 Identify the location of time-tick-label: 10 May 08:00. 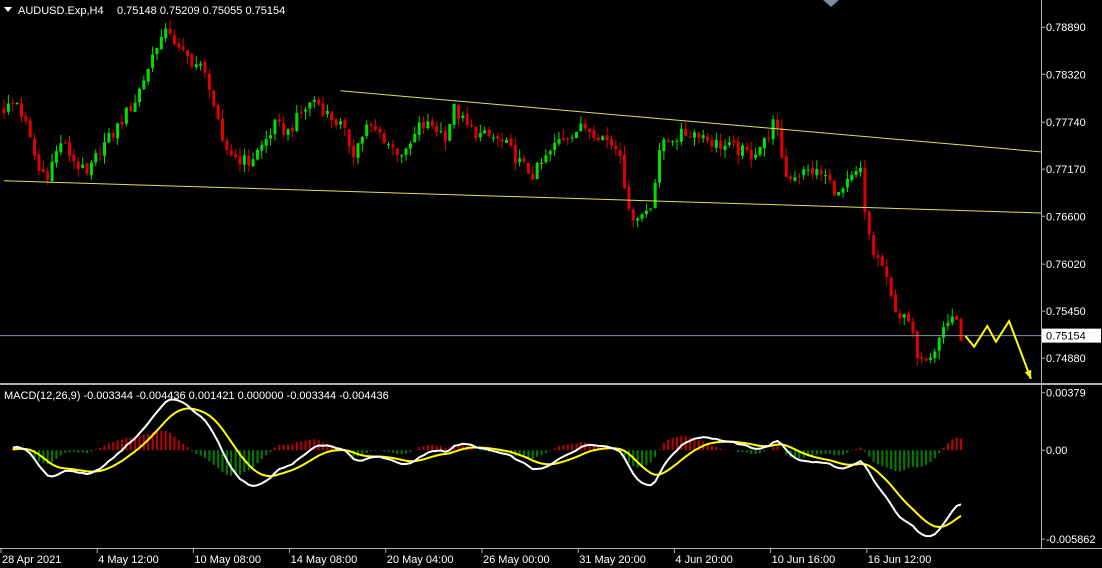
(227, 560).